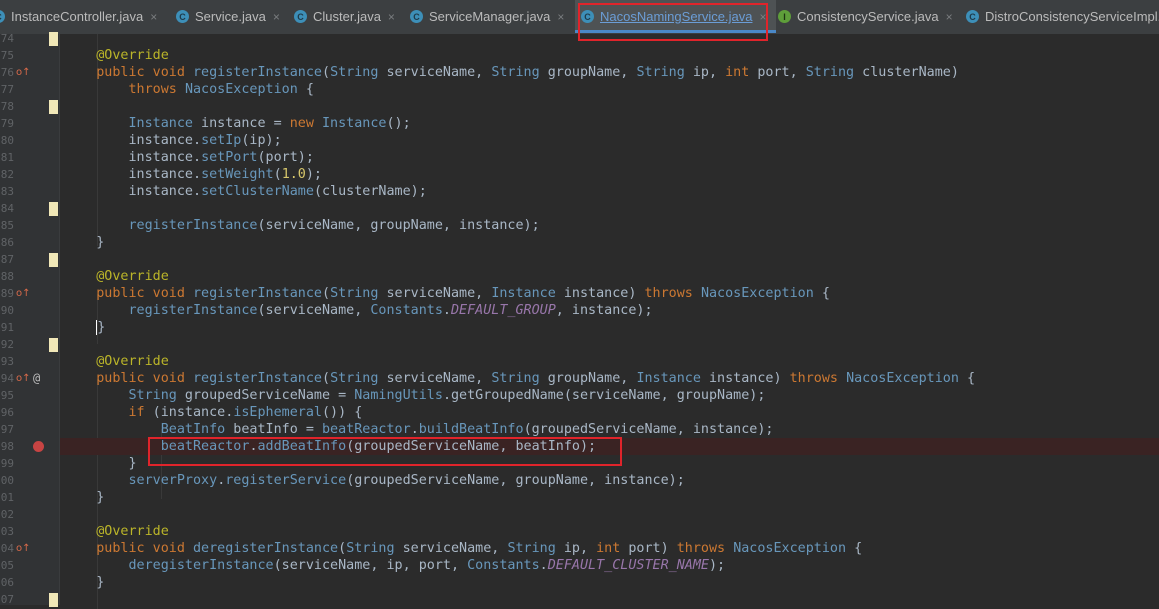  What do you see at coordinates (604, 310) in the screenshot?
I see `code-token: , instance);` at bounding box center [604, 310].